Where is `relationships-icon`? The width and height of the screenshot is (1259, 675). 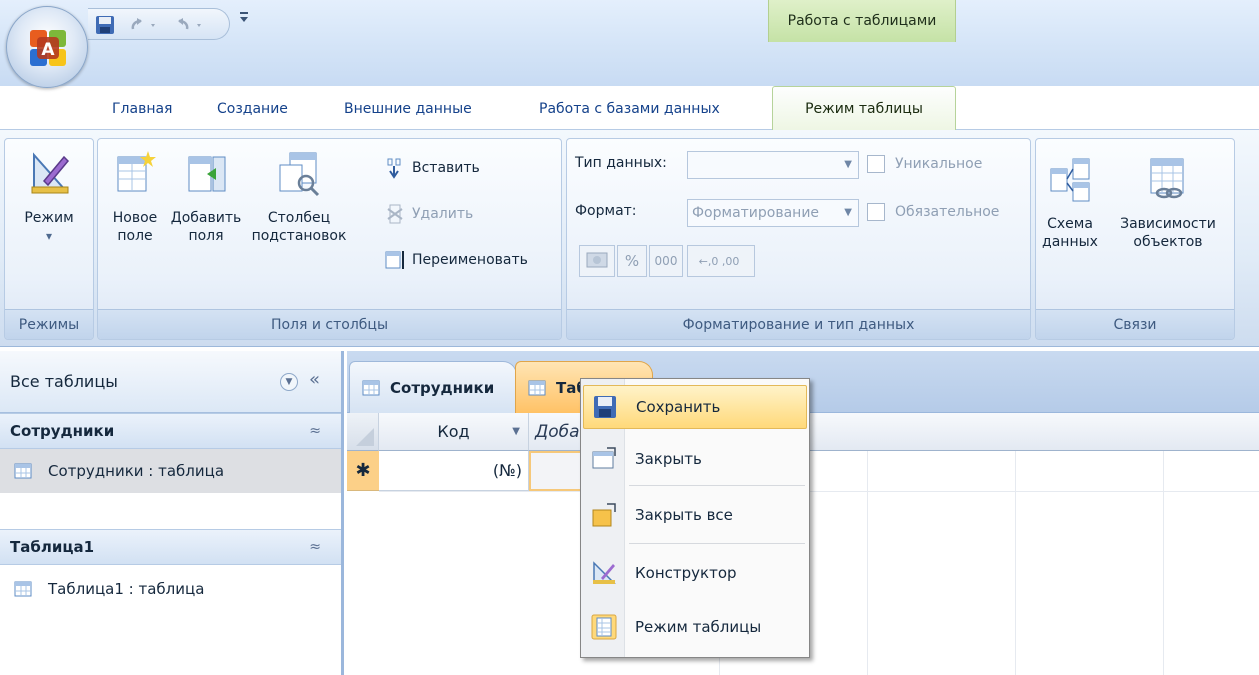 relationships-icon is located at coordinates (1070, 180).